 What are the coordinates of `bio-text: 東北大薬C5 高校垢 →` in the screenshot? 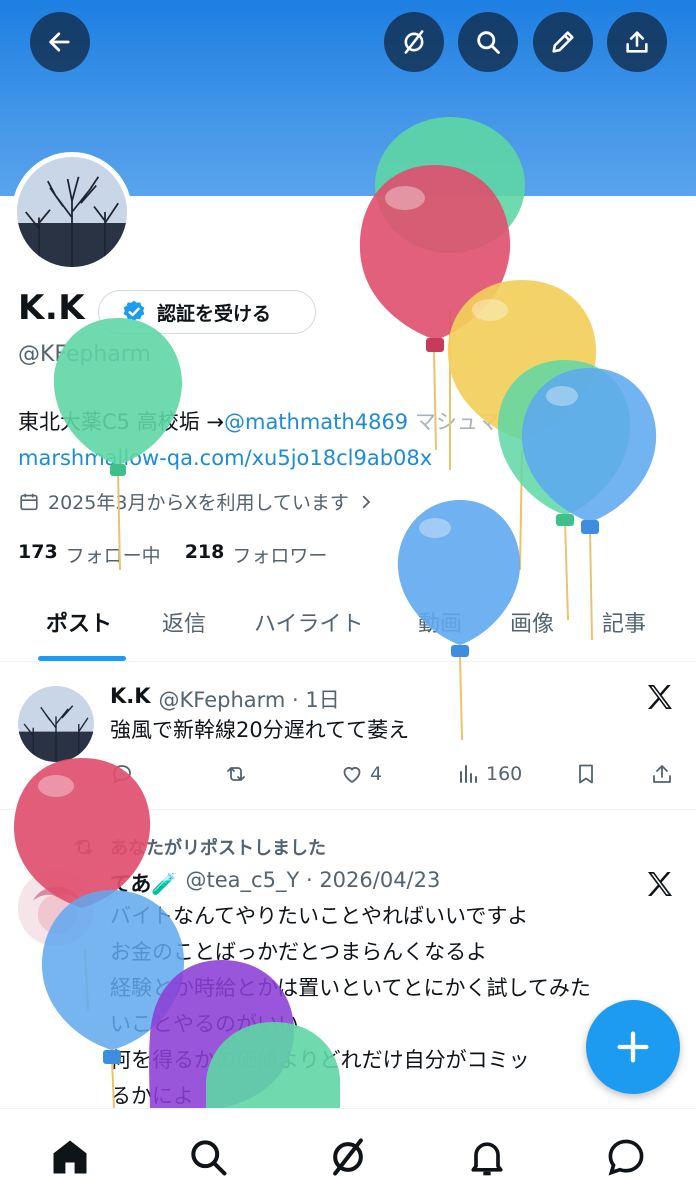 It's located at (121, 422).